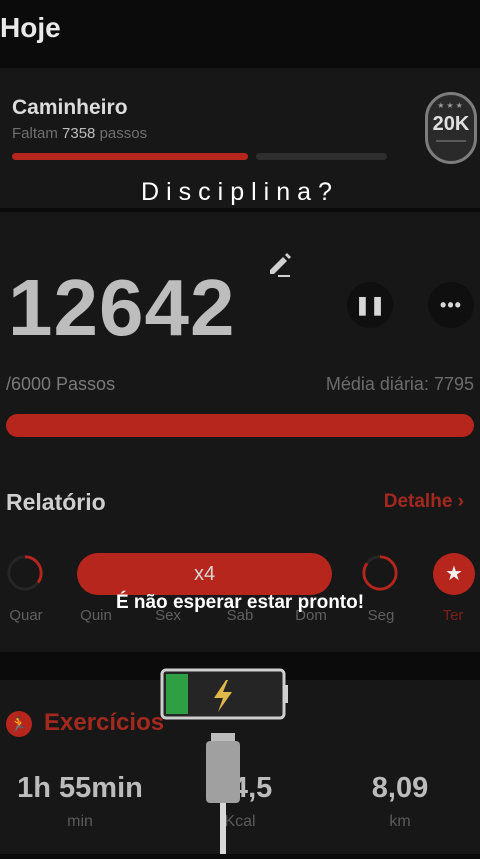  Describe the element at coordinates (61, 384) in the screenshot. I see `step-goal: /6000 Passos` at that location.